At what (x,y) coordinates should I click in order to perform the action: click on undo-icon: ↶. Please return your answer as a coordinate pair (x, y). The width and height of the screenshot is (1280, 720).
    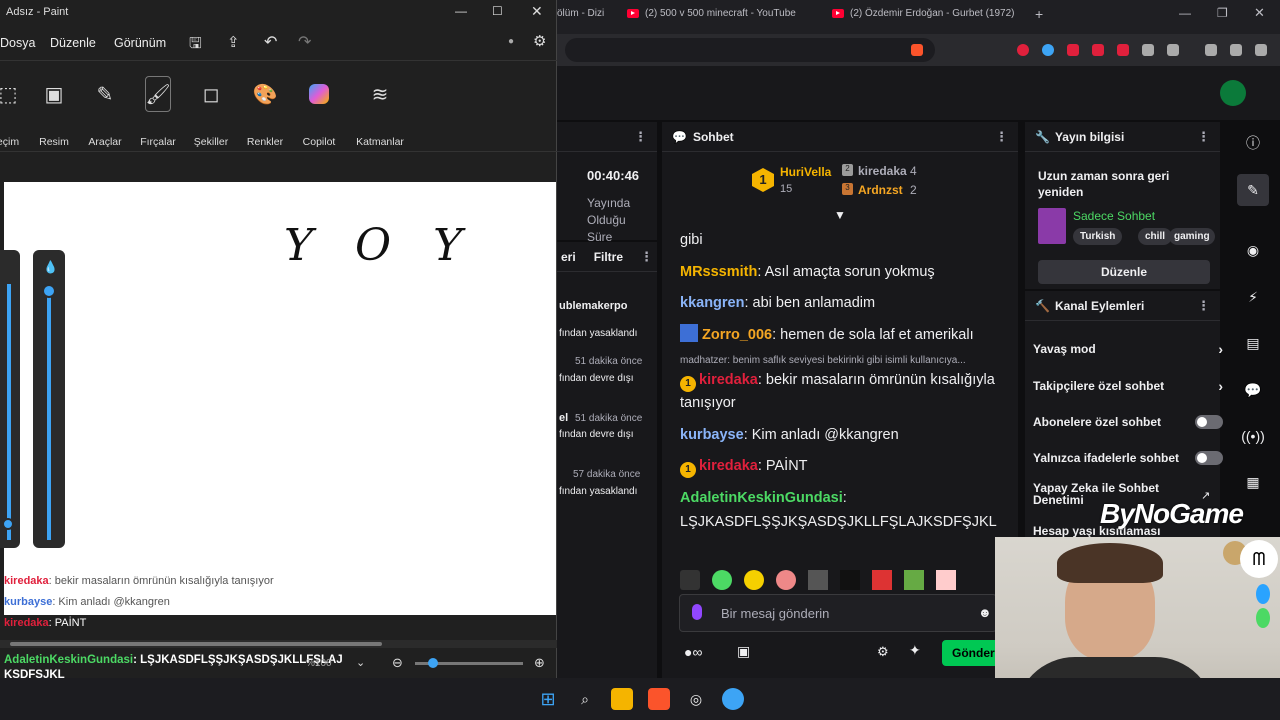
    Looking at the image, I should click on (270, 42).